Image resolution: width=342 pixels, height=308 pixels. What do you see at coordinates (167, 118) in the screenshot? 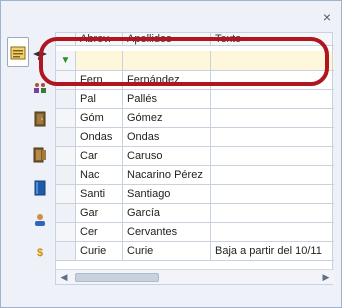
I see `apellidos-cell: Gómez` at bounding box center [167, 118].